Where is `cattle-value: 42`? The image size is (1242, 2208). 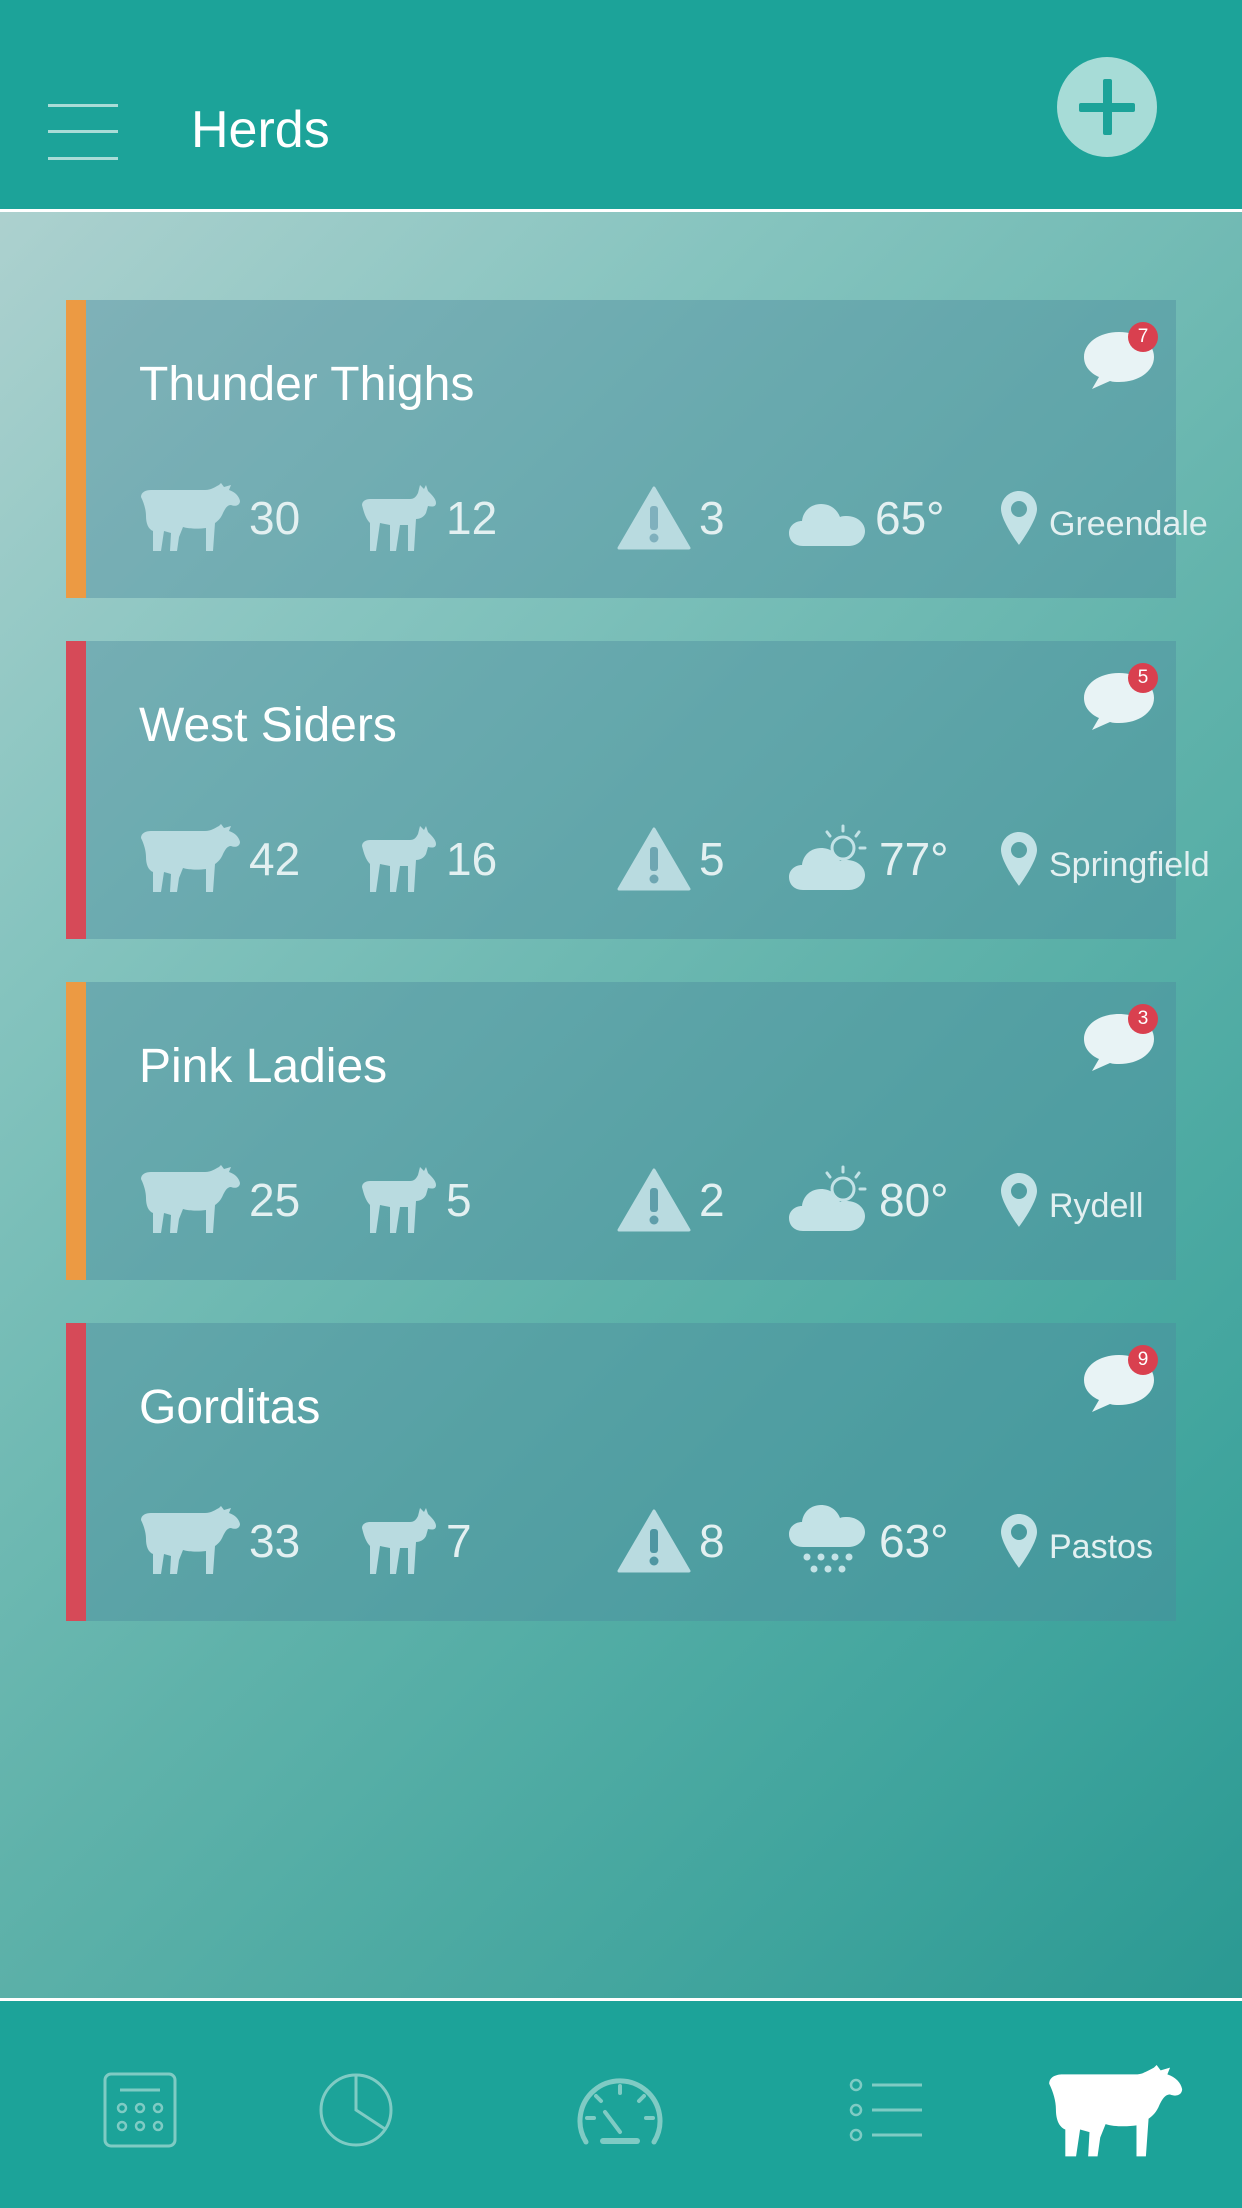 cattle-value: 42 is located at coordinates (275, 859).